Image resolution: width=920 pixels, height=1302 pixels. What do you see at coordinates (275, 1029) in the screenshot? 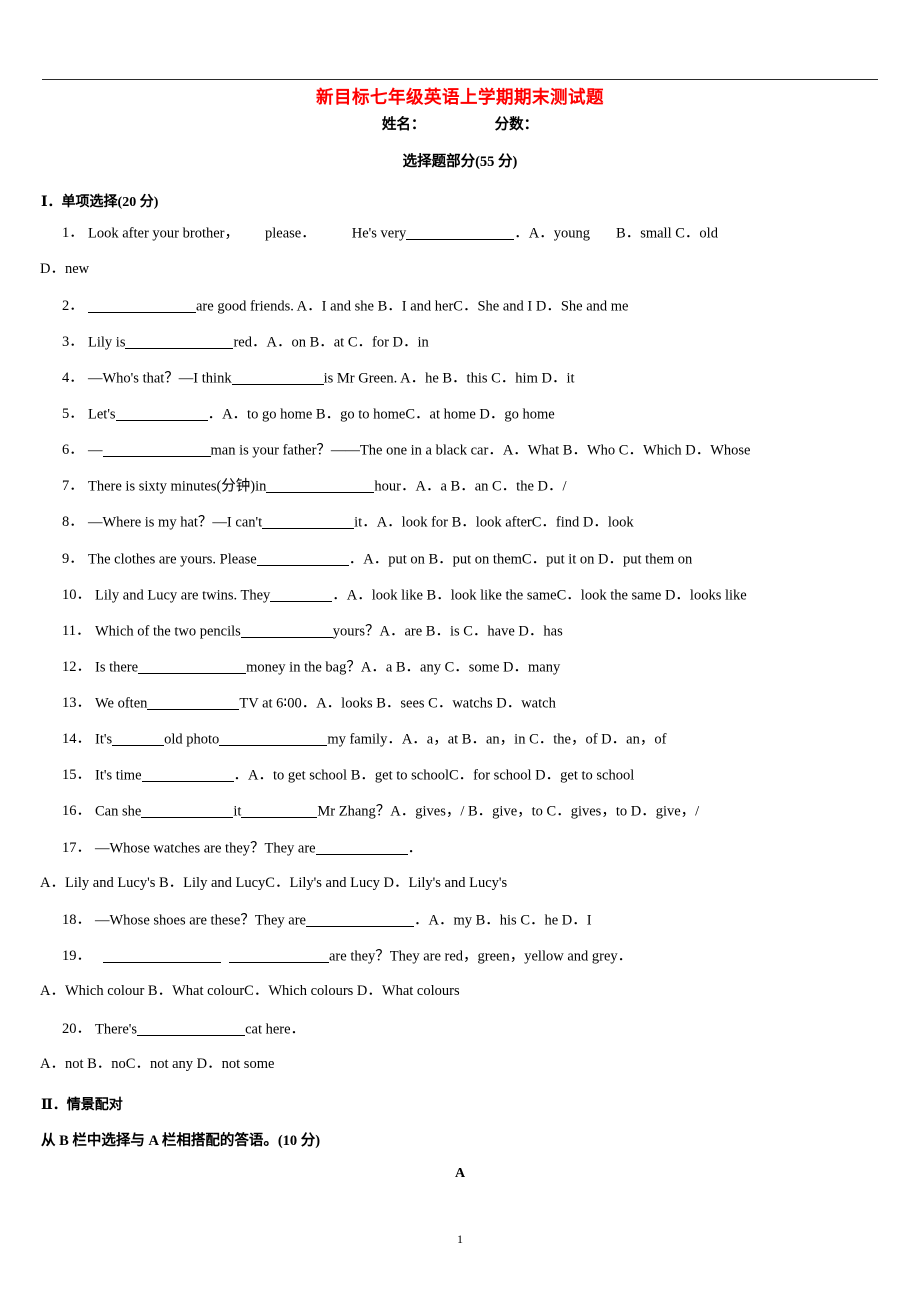
I see `question-20-tail: cat here．` at bounding box center [275, 1029].